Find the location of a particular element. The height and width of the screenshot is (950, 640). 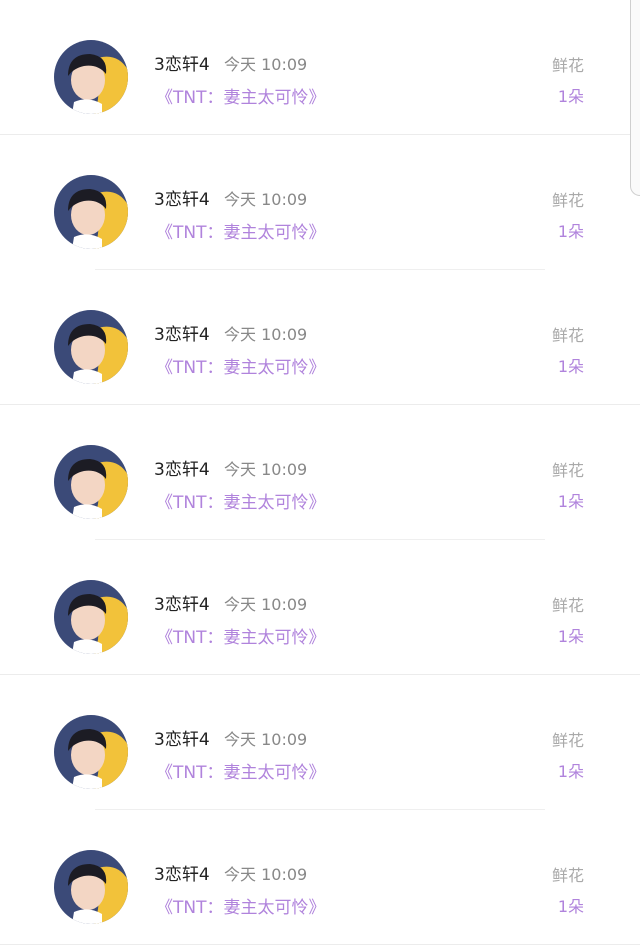

row-divider is located at coordinates (320, 944).